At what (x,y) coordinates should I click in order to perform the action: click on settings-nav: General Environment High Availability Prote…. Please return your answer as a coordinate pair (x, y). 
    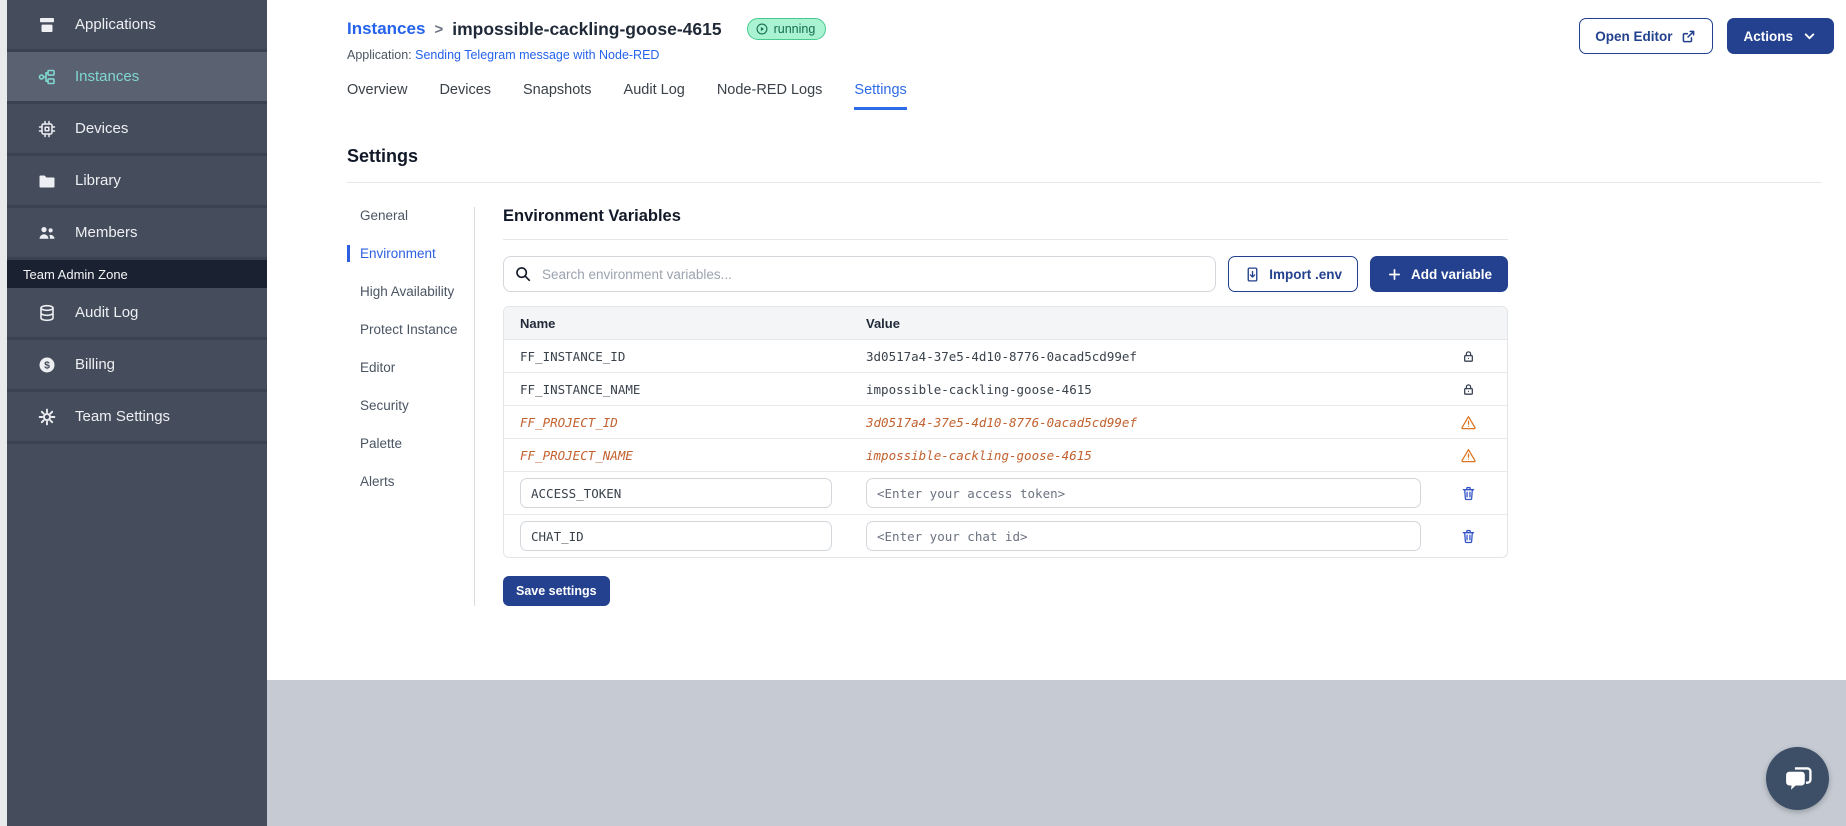
    Looking at the image, I should click on (411, 406).